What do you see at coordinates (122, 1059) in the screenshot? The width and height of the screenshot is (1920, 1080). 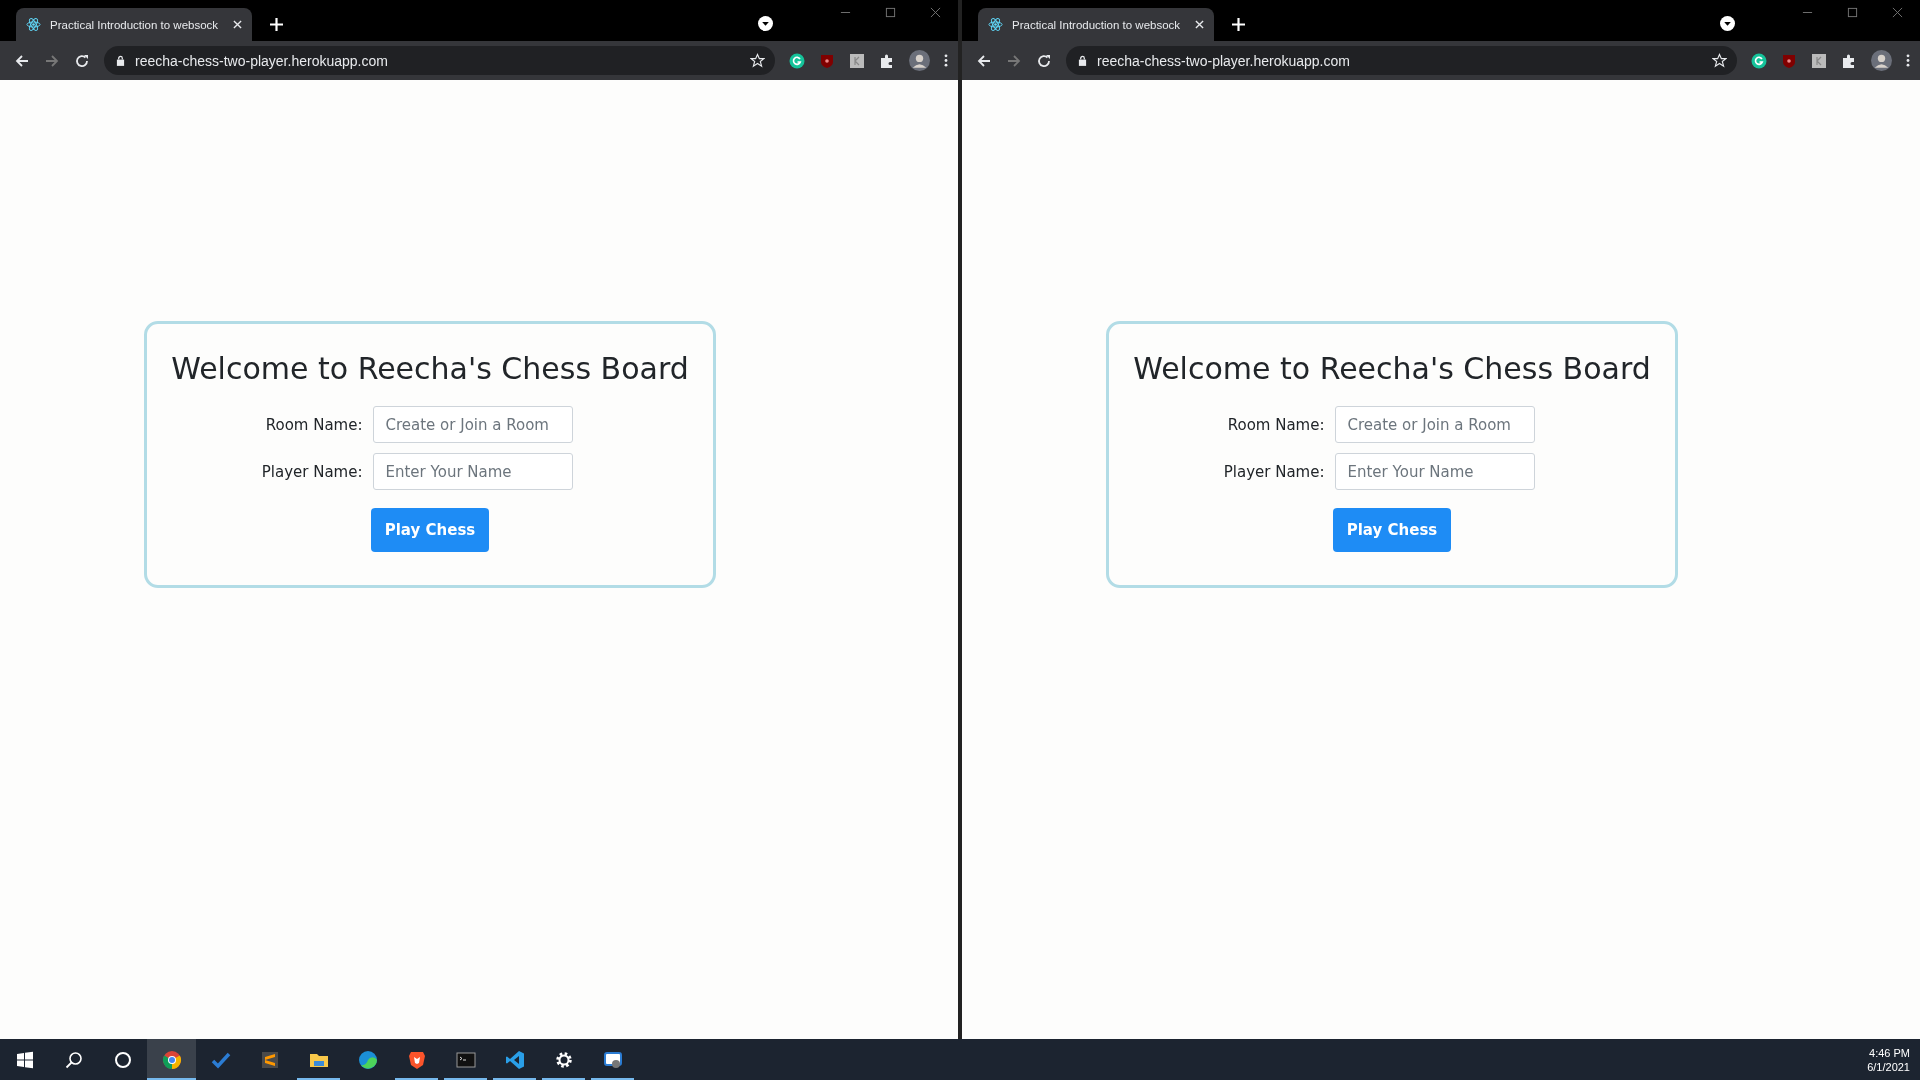 I see `ring-icon` at bounding box center [122, 1059].